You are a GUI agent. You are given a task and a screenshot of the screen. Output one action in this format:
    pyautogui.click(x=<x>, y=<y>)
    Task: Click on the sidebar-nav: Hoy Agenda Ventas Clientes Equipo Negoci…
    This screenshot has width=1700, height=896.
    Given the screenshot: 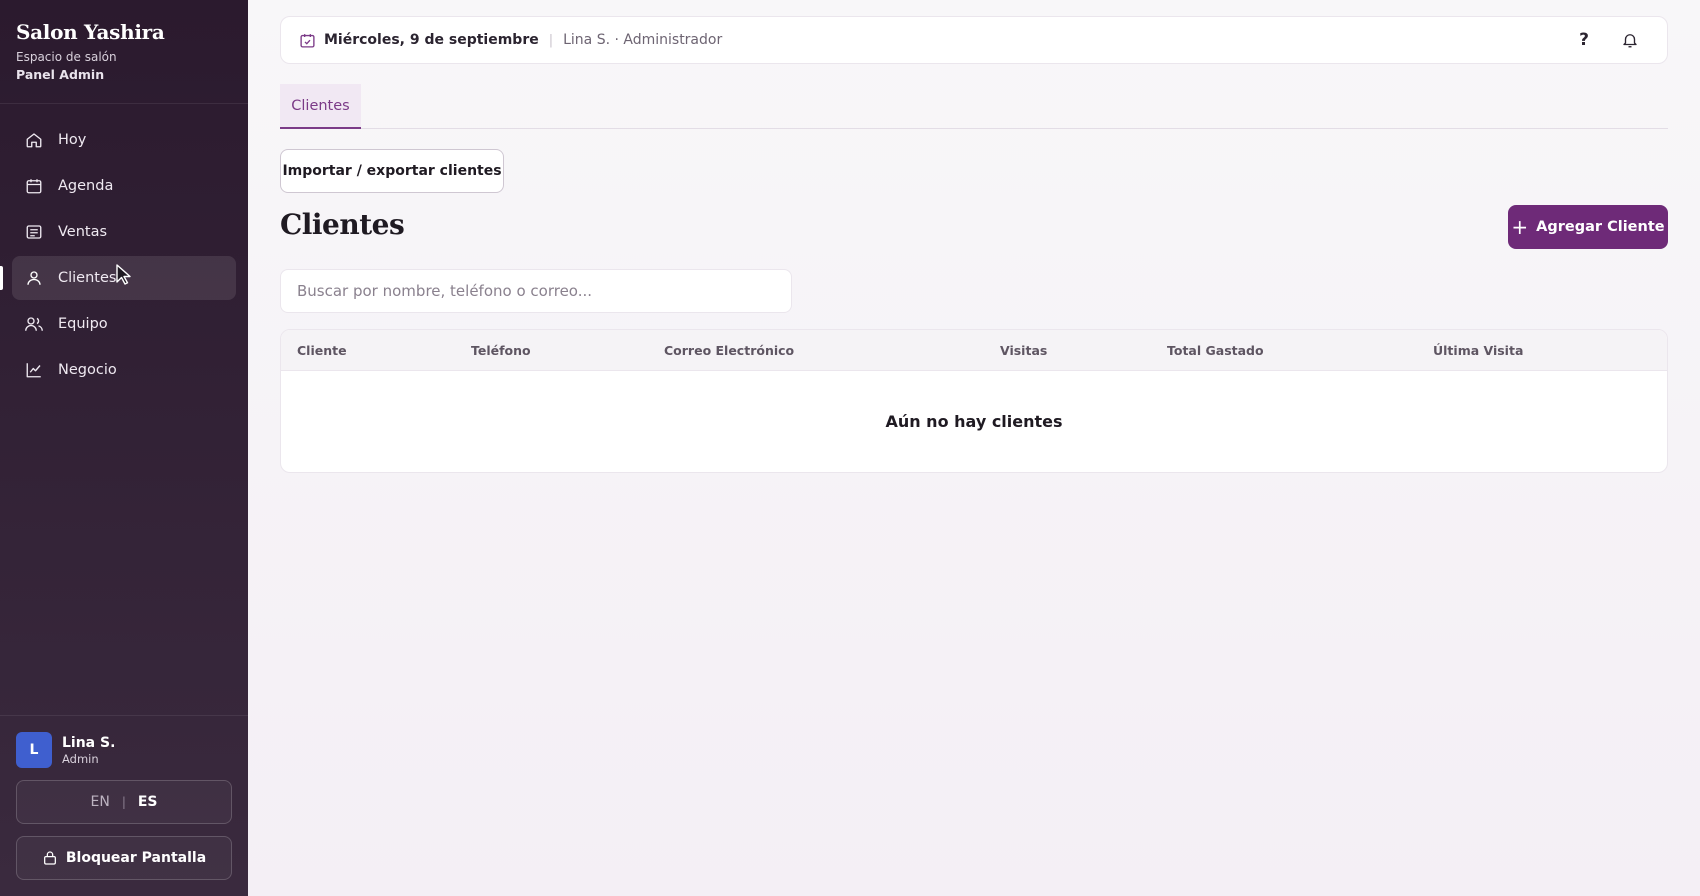 What is the action you would take?
    pyautogui.click(x=124, y=248)
    